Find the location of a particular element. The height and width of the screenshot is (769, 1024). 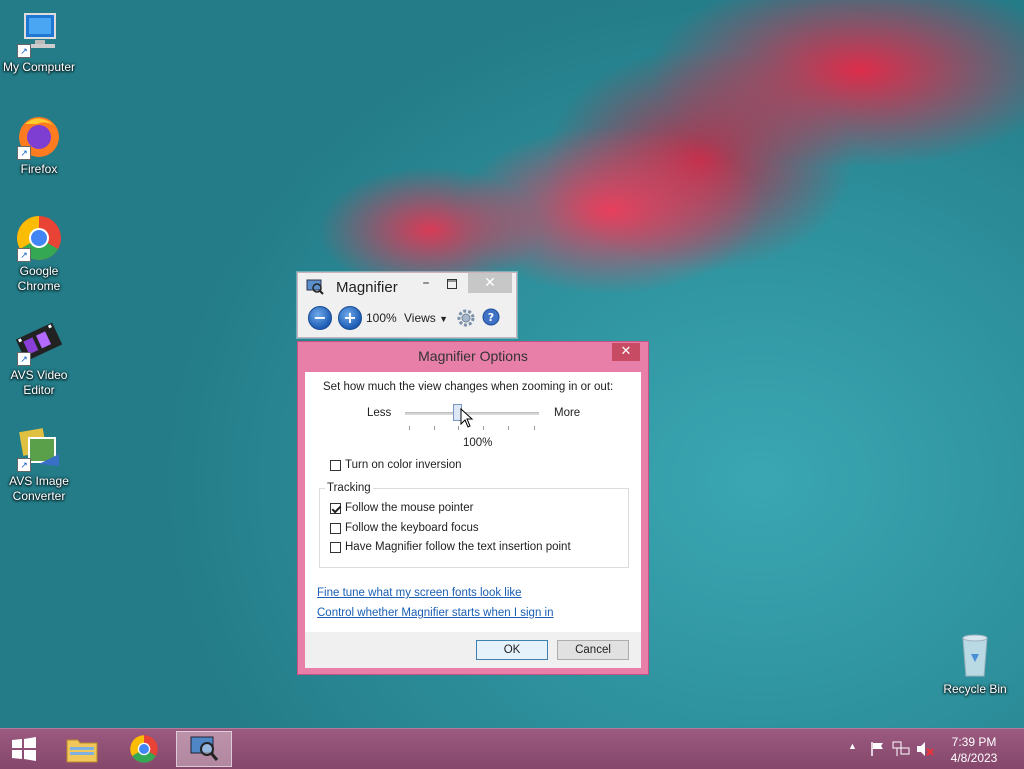

image-converter-icon: ↗ is located at coordinates (39, 448).